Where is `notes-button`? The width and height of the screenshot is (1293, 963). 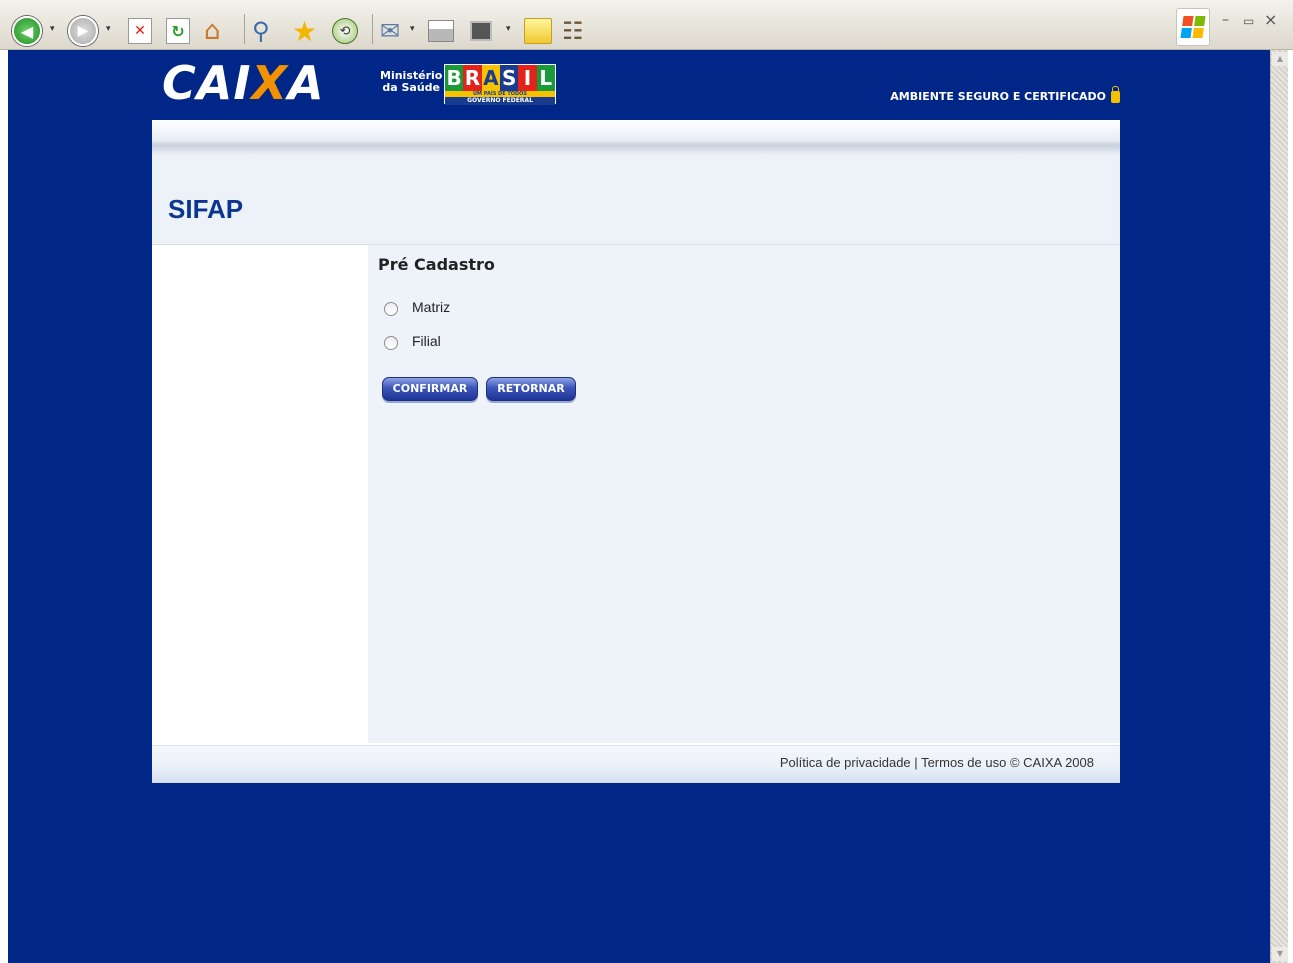 notes-button is located at coordinates (538, 31).